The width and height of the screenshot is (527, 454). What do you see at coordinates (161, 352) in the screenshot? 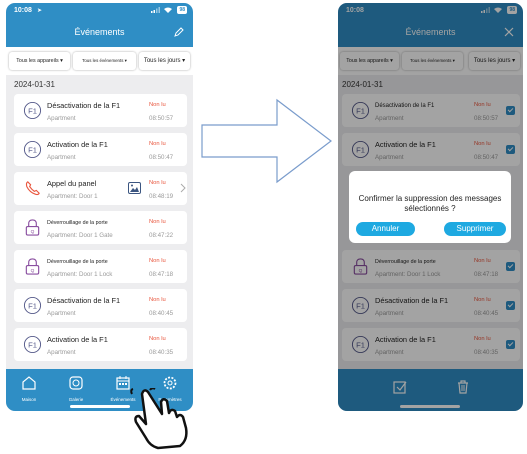
I see `event-time: 08:40:35` at bounding box center [161, 352].